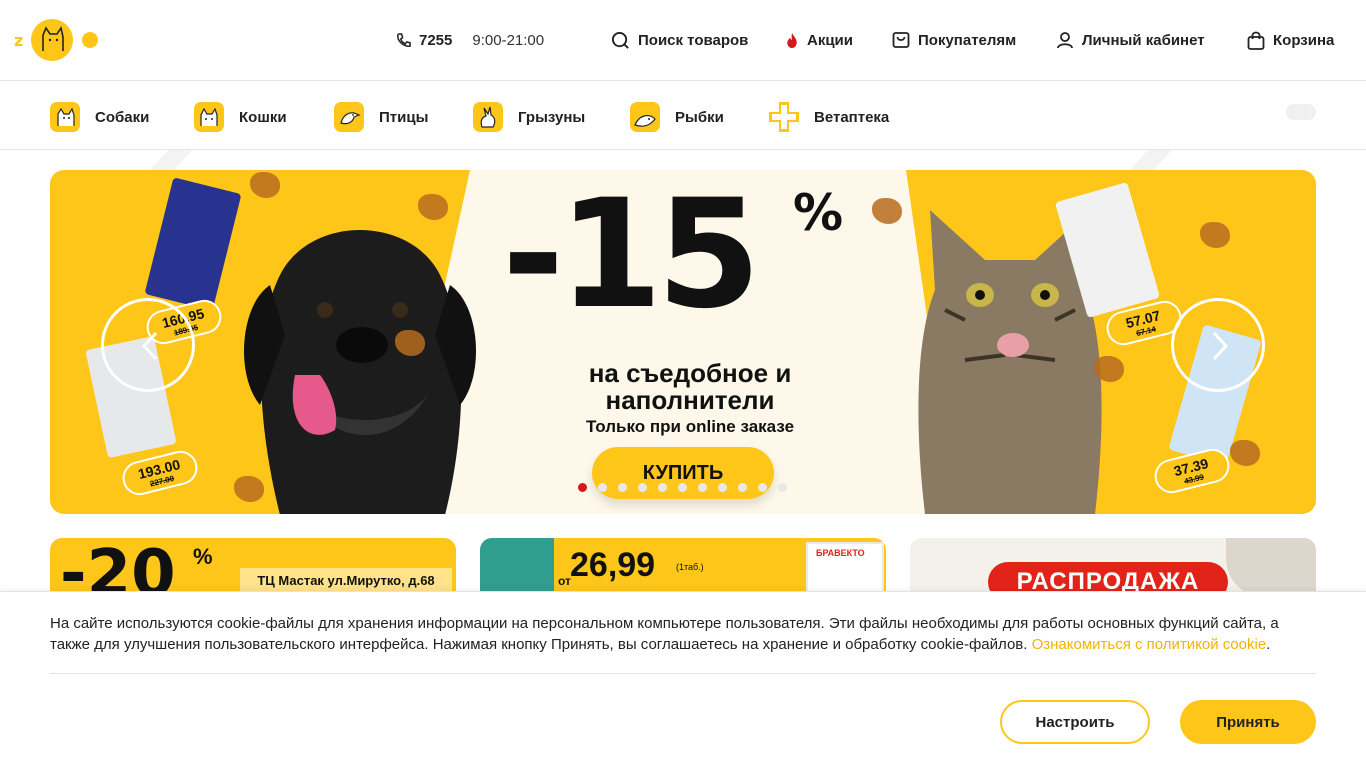 This screenshot has width=1366, height=768. I want to click on search-link: Поиск товаров, so click(679, 40).